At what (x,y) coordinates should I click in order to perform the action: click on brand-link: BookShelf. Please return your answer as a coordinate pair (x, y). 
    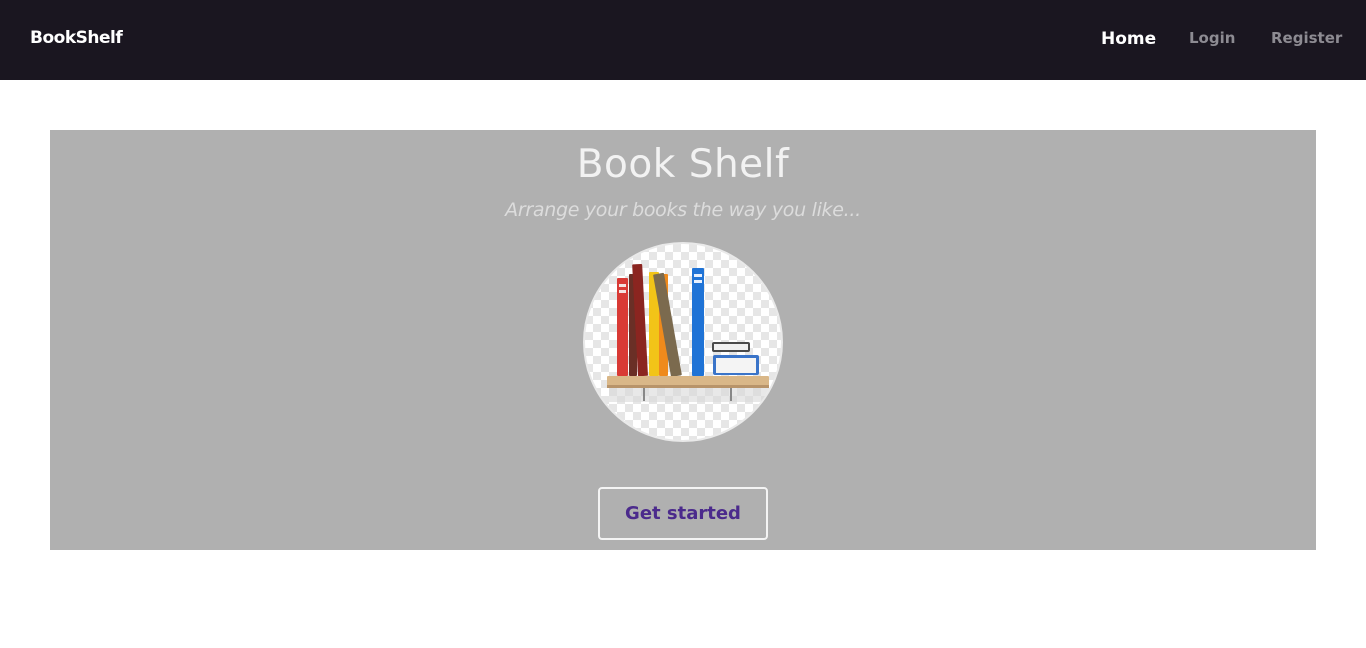
    Looking at the image, I should click on (76, 38).